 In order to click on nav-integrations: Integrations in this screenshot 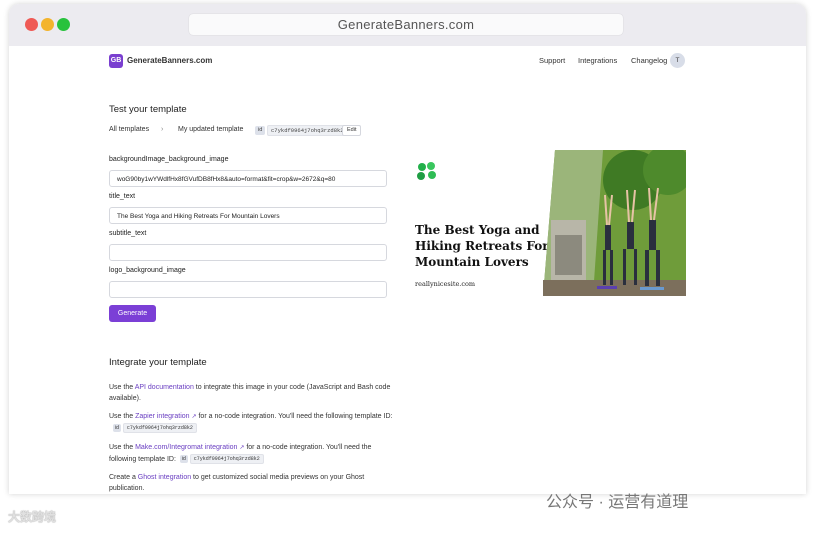, I will do `click(597, 60)`.